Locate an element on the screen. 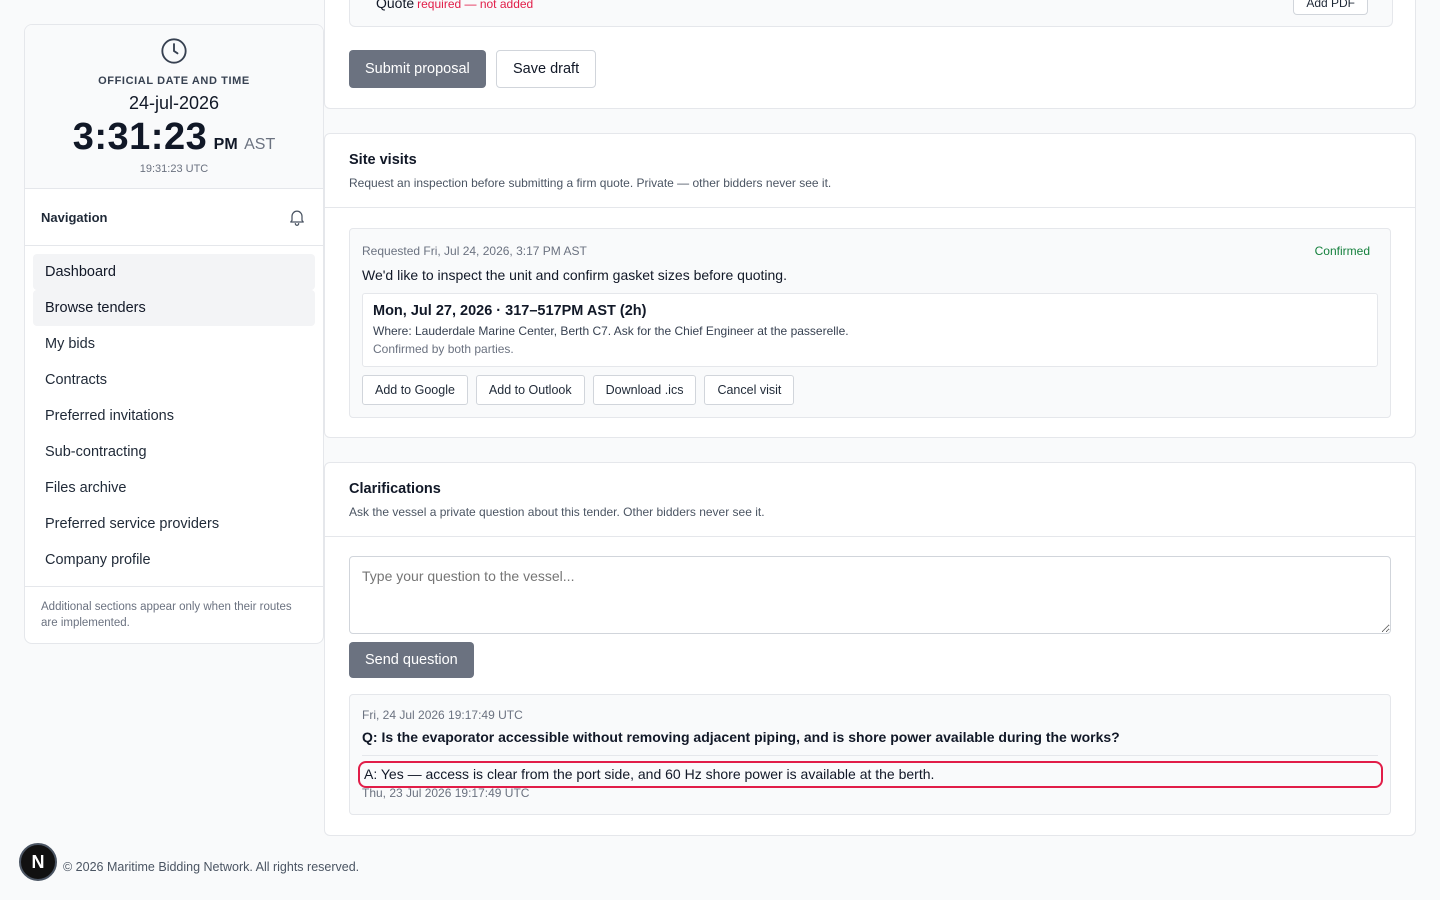 This screenshot has height=900, width=1440. add-to-google-button: Add to Google is located at coordinates (415, 390).